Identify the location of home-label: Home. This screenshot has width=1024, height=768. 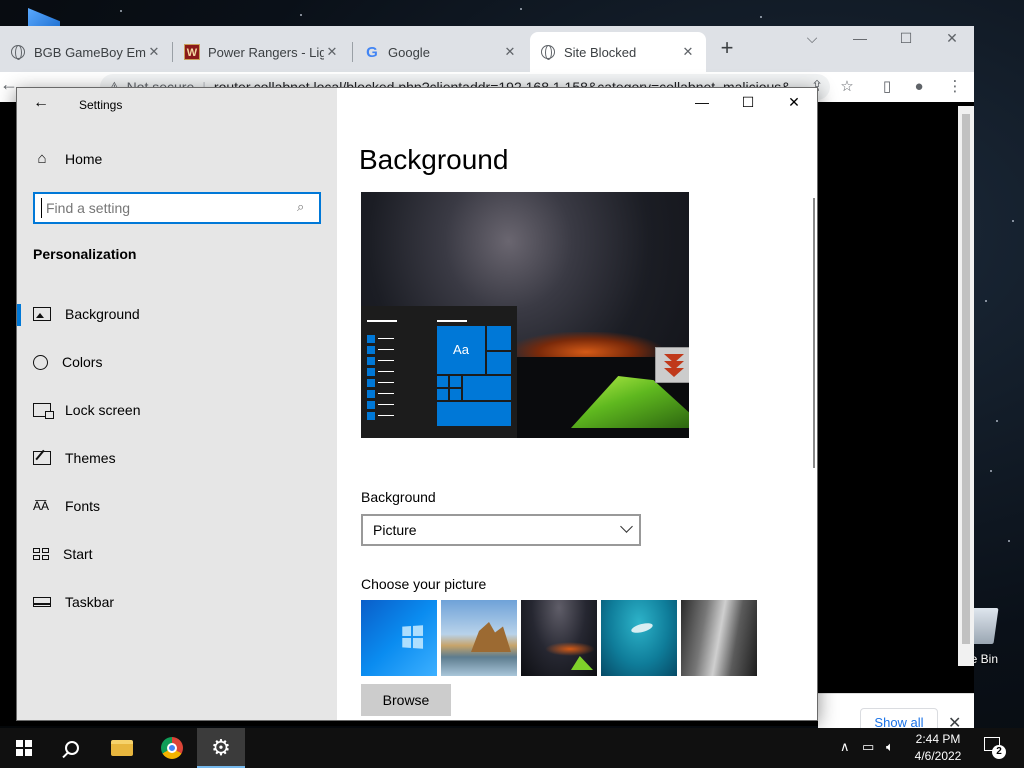
(84, 158).